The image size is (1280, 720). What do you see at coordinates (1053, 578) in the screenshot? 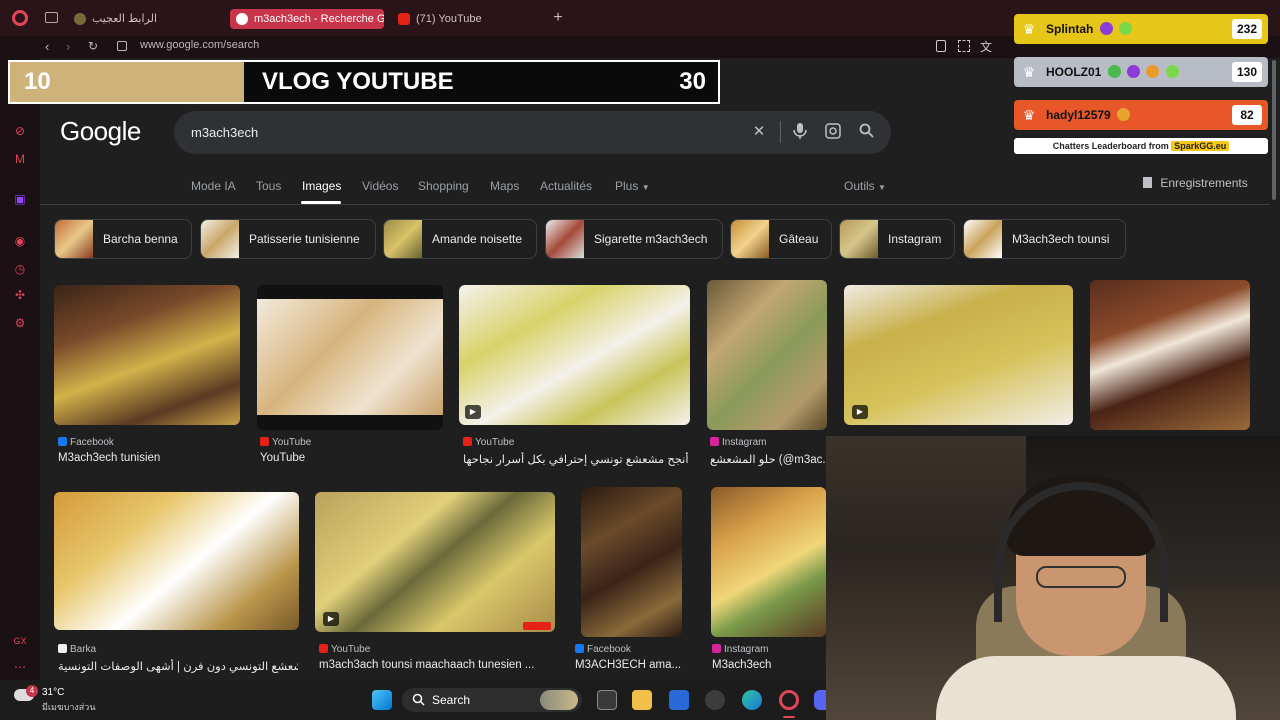
I see `webcam-feed` at bounding box center [1053, 578].